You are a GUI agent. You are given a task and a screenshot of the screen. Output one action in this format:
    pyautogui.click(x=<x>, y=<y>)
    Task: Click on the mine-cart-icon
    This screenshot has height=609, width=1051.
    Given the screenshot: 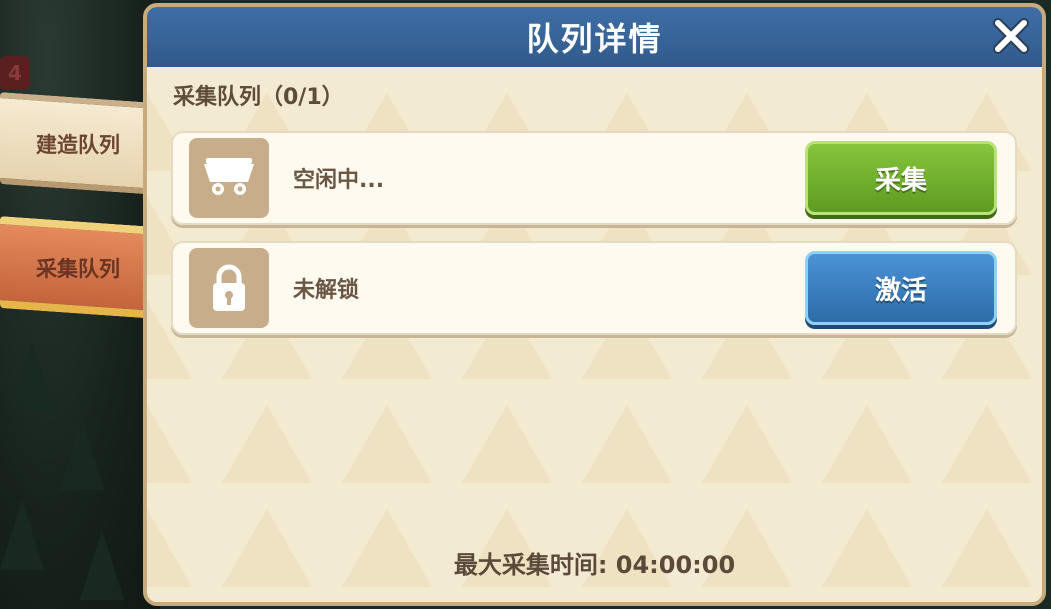 What is the action you would take?
    pyautogui.click(x=229, y=176)
    